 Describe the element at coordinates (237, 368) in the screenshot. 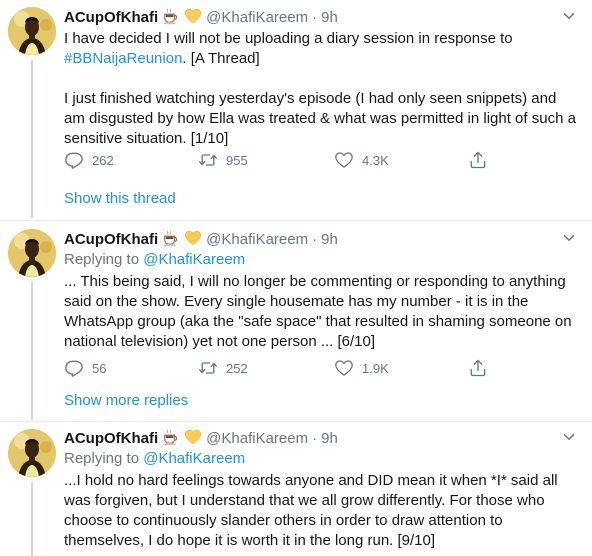

I see `retweet-count: 252` at that location.